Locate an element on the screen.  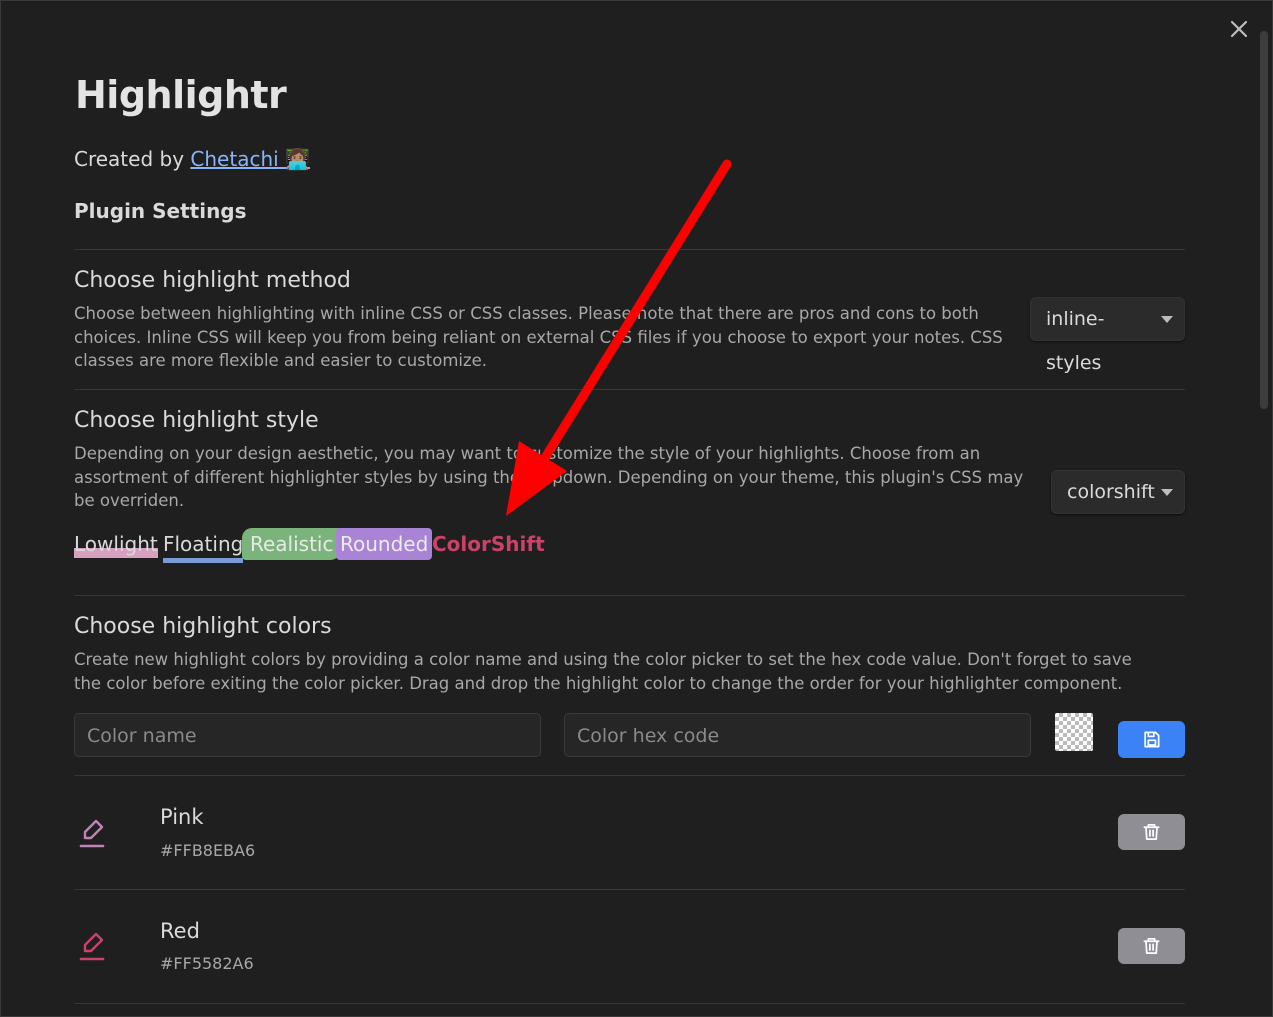
method-setting-name: Choose highlight method is located at coordinates (212, 280).